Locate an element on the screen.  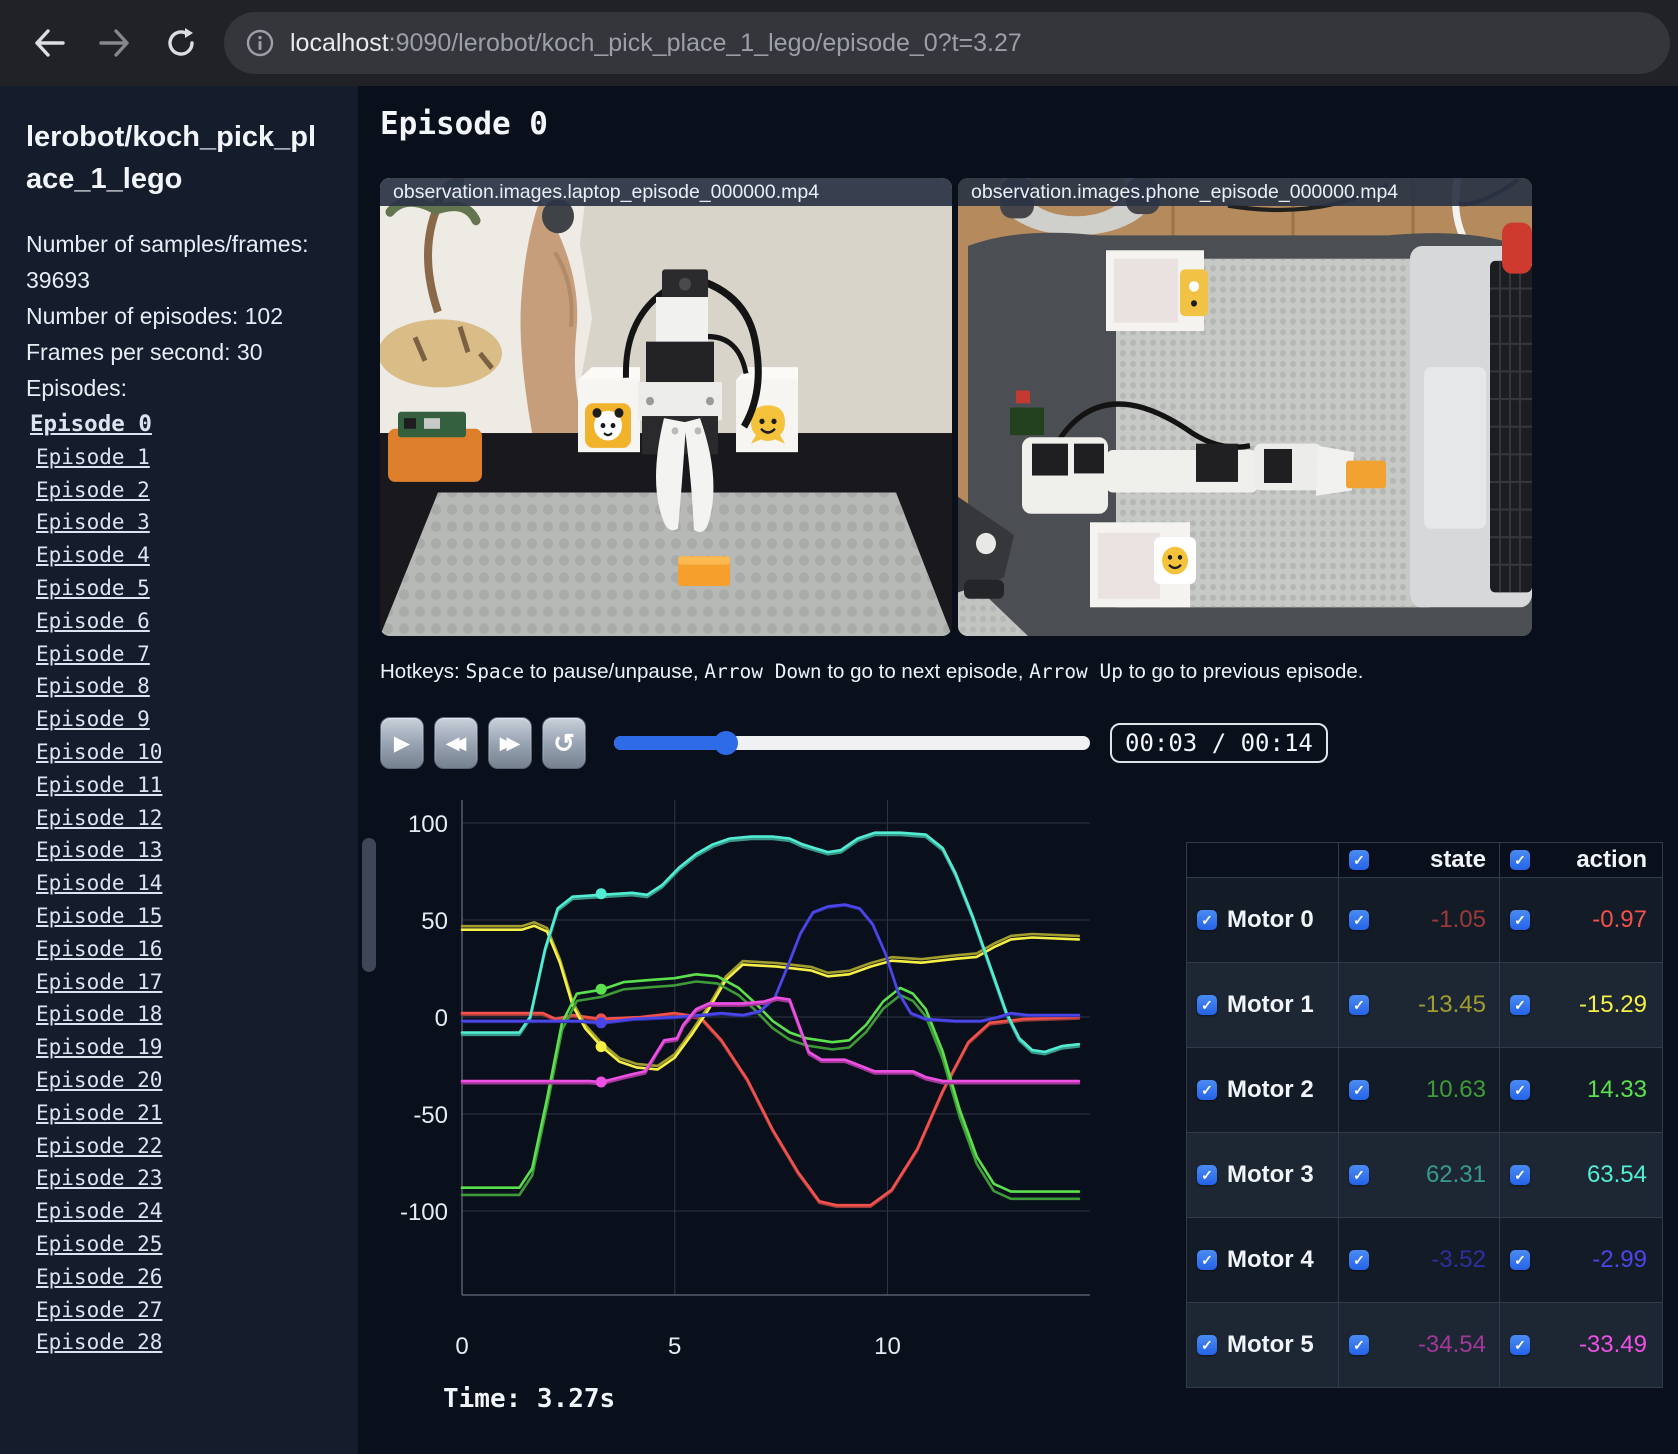
sidebar-episode-link: Episode 11 is located at coordinates (99, 785).